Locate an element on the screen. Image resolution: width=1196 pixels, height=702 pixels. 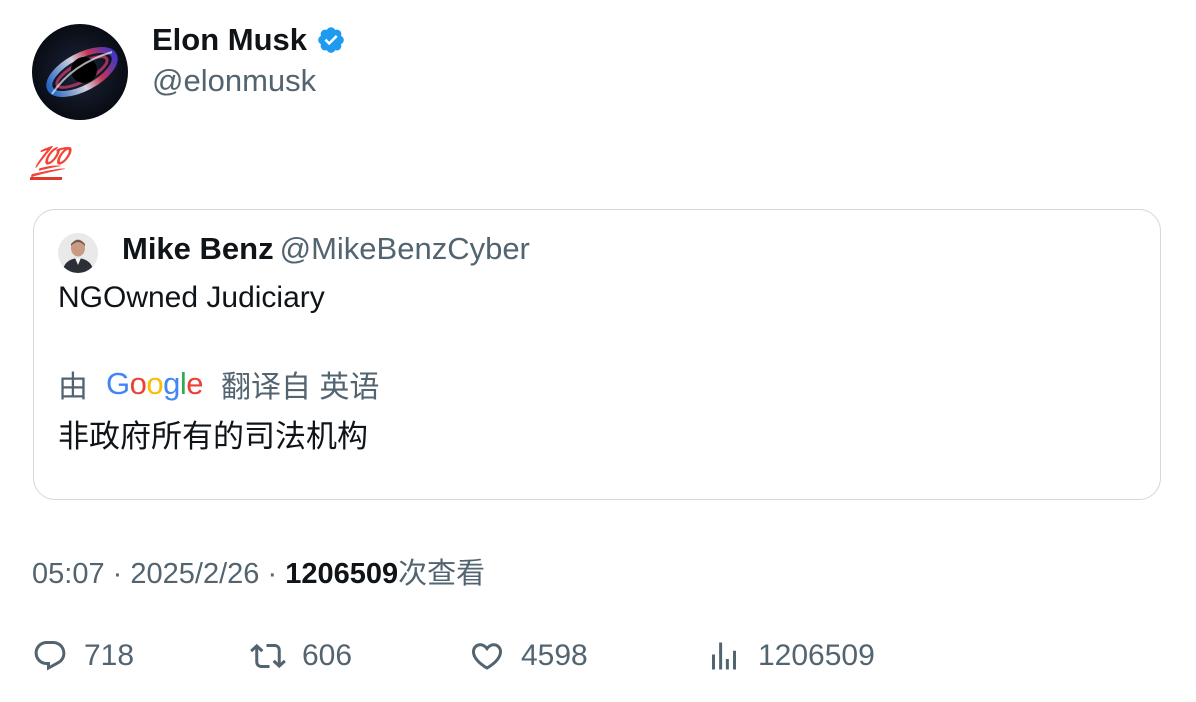
hundred-points-emoji: 💯 is located at coordinates (48, 162).